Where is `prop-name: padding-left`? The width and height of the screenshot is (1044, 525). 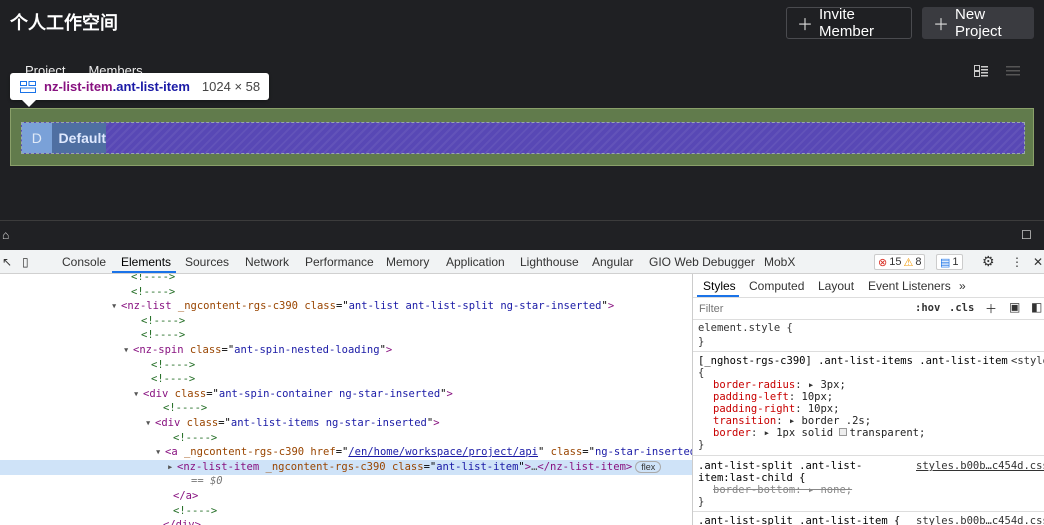 prop-name: padding-left is located at coordinates (751, 397).